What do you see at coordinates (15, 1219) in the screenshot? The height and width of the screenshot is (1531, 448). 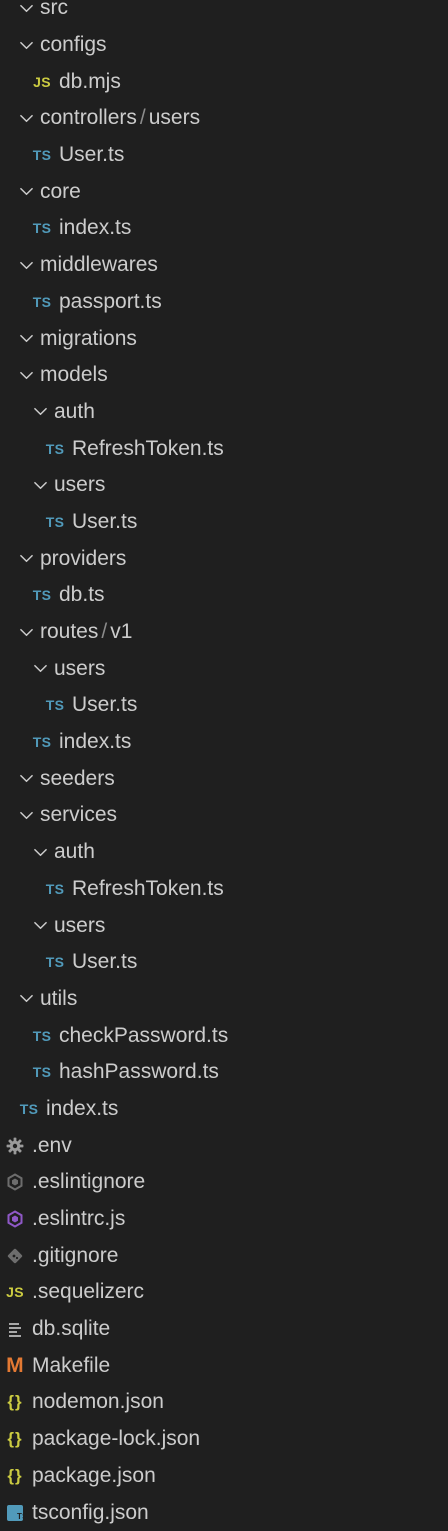 I see `eslint-icon` at bounding box center [15, 1219].